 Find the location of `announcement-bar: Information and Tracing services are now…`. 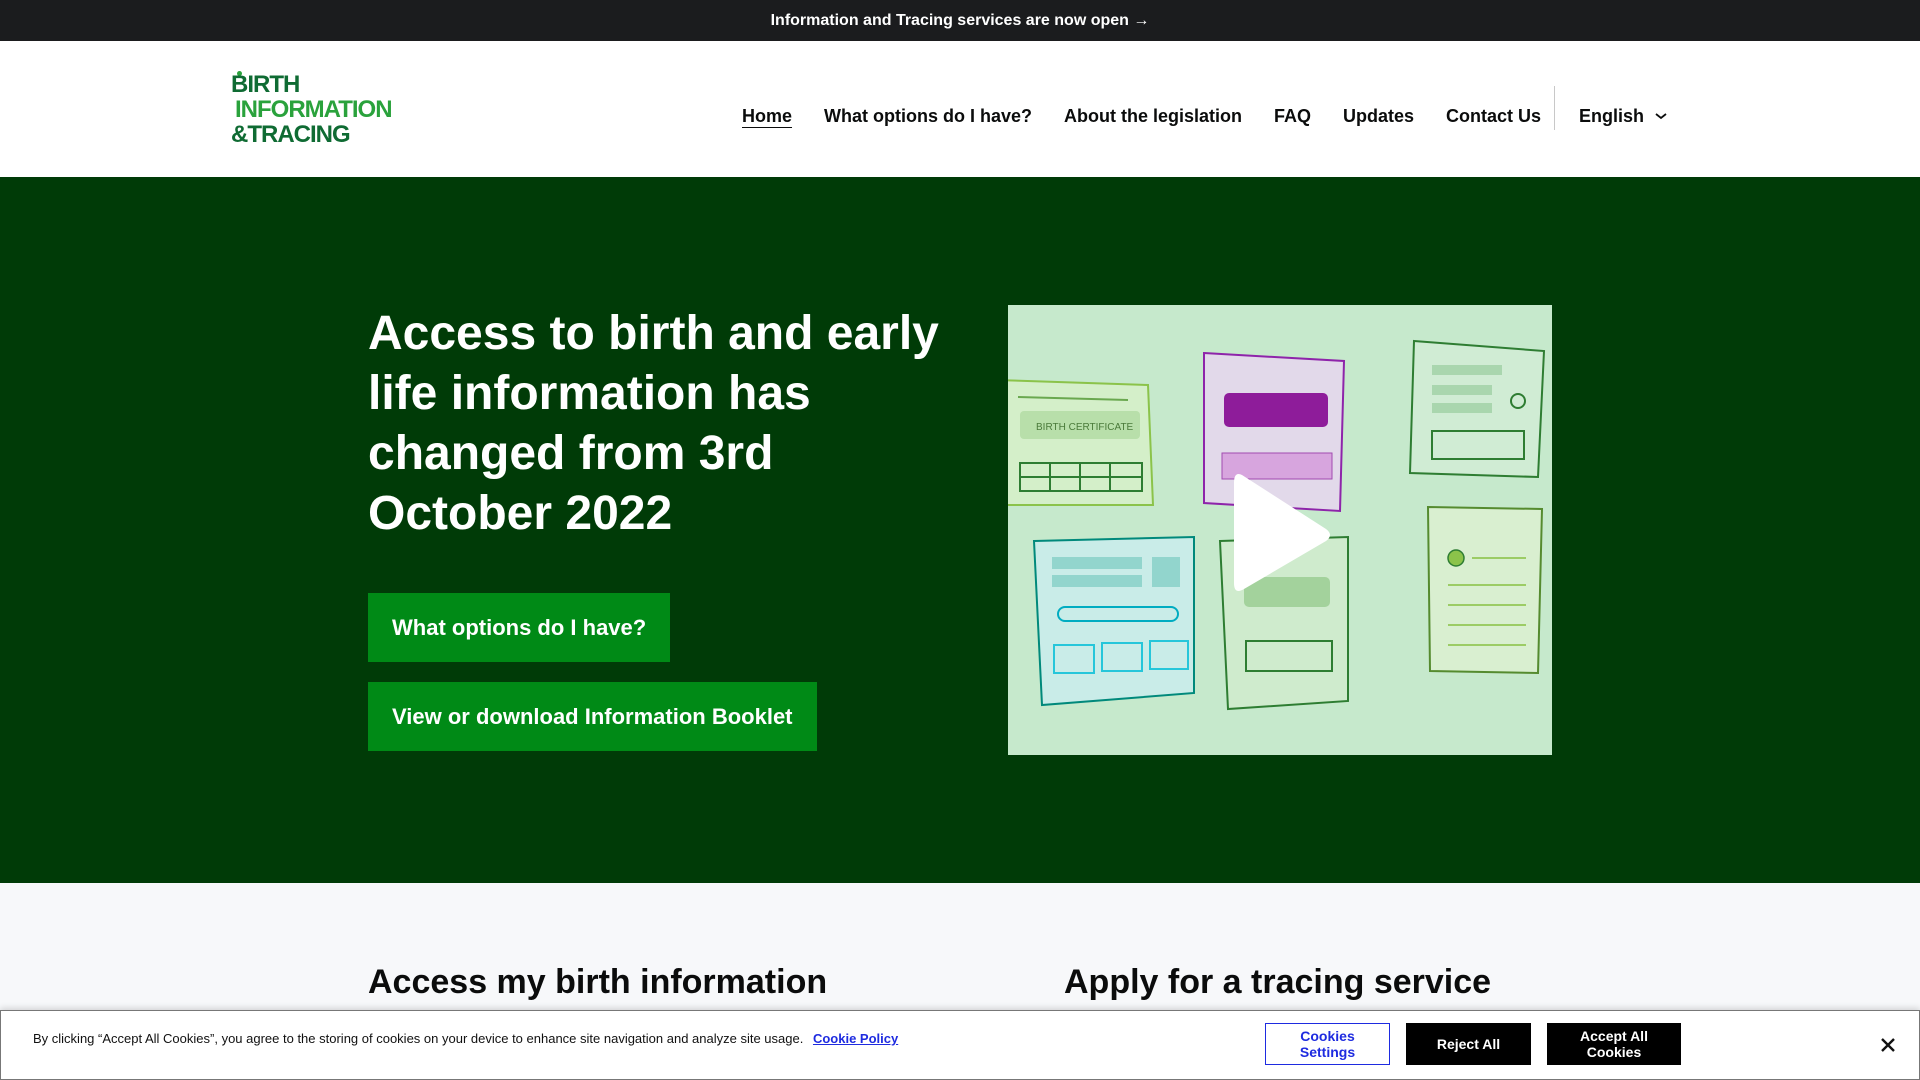

announcement-bar: Information and Tracing services are now… is located at coordinates (960, 20).